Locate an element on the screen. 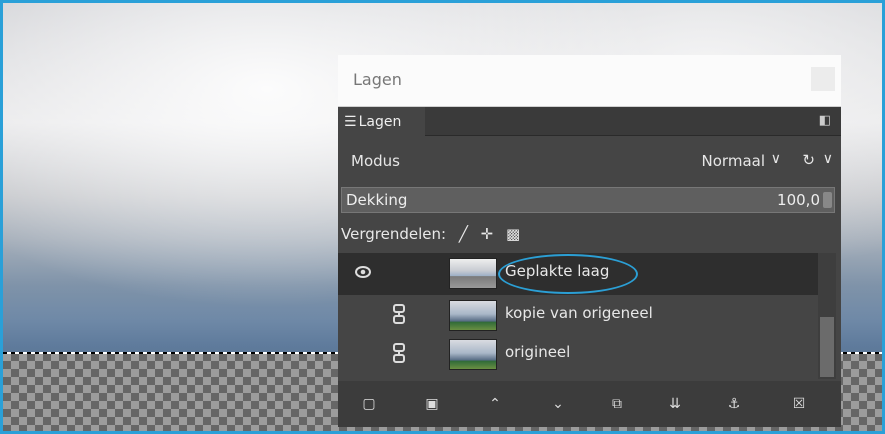  raise-layer-icon: ⌃ is located at coordinates (495, 404).